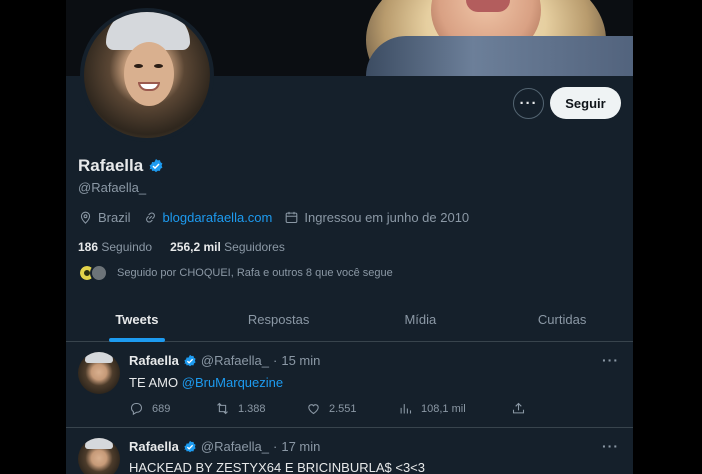 This screenshot has width=702, height=474. What do you see at coordinates (352, 408) in the screenshot?
I see `like-button: 2.551` at bounding box center [352, 408].